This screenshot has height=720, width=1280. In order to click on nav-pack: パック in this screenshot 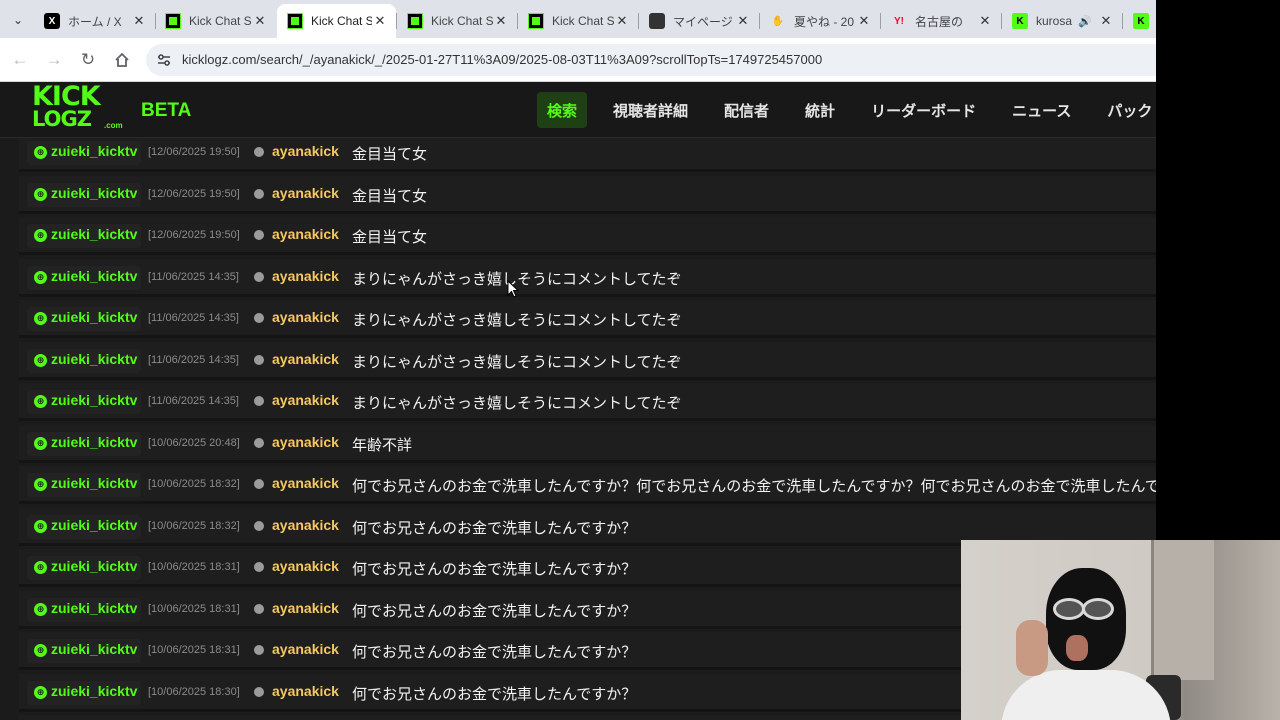, I will do `click(1122, 110)`.